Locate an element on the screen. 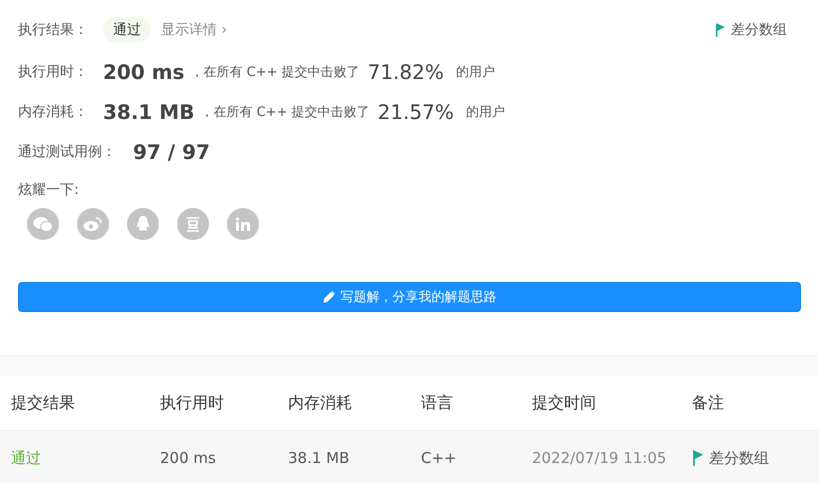  pencil-icon is located at coordinates (328, 297).